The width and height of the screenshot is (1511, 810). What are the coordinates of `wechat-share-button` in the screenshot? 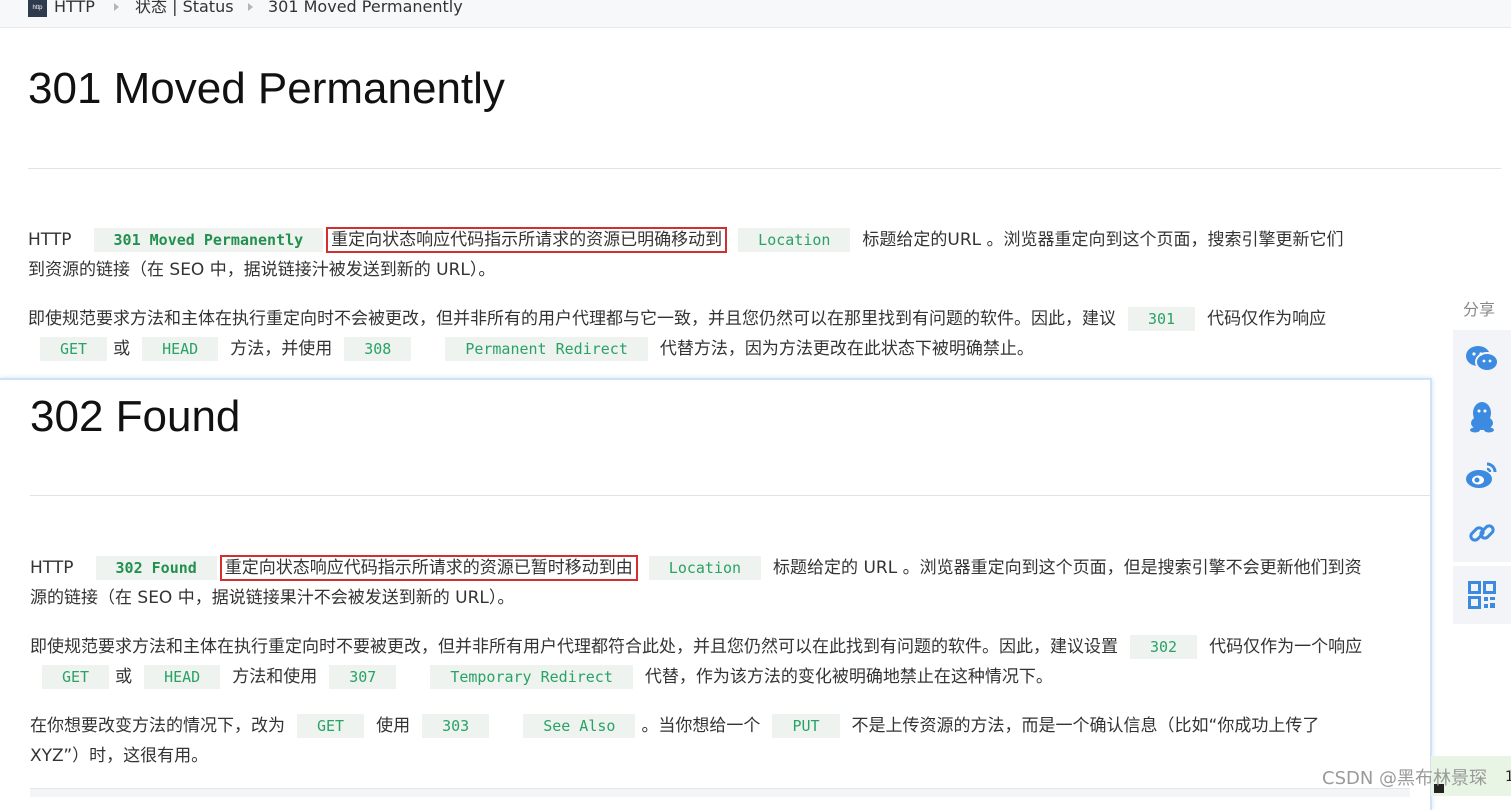 It's located at (1482, 359).